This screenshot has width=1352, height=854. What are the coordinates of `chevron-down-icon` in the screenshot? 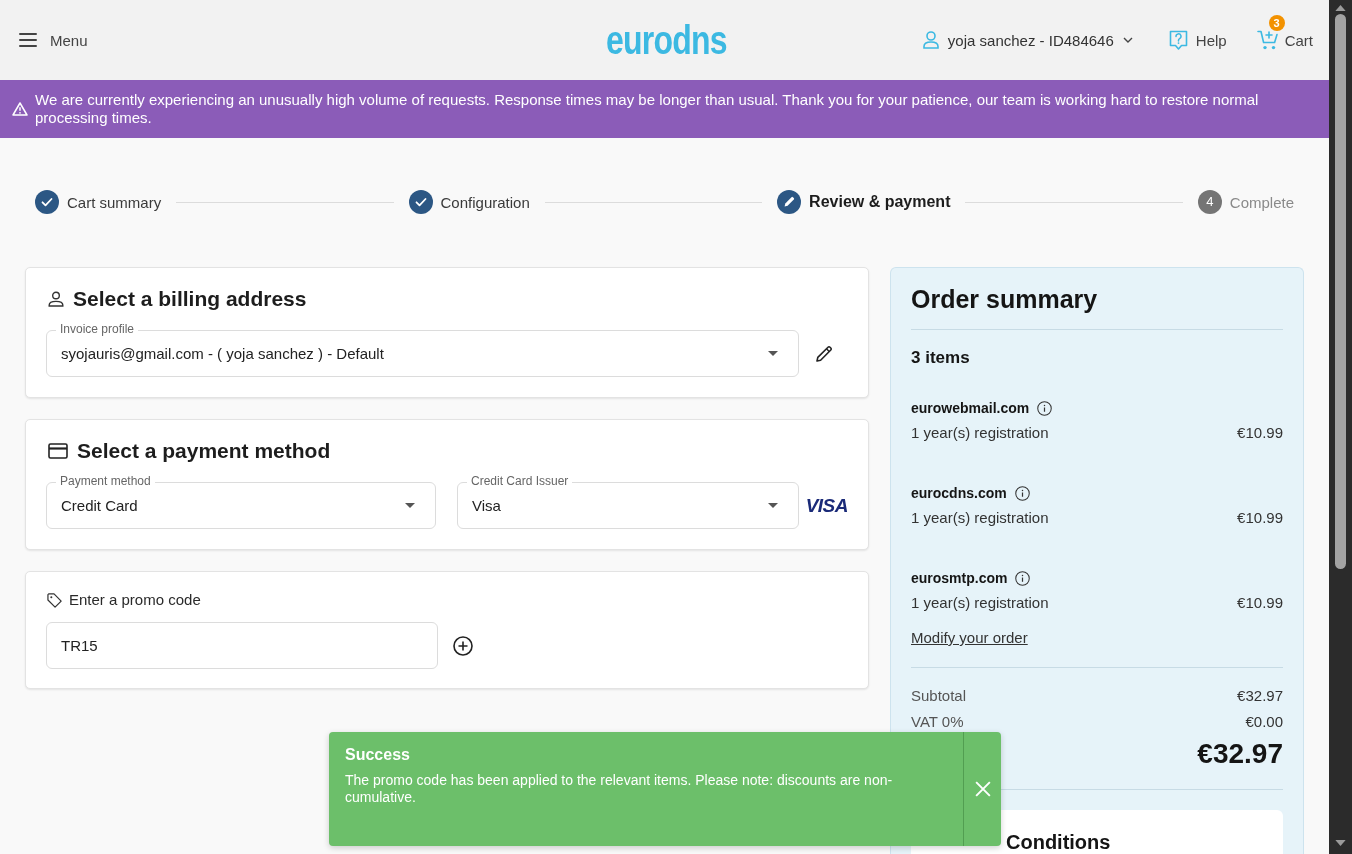 It's located at (1127, 40).